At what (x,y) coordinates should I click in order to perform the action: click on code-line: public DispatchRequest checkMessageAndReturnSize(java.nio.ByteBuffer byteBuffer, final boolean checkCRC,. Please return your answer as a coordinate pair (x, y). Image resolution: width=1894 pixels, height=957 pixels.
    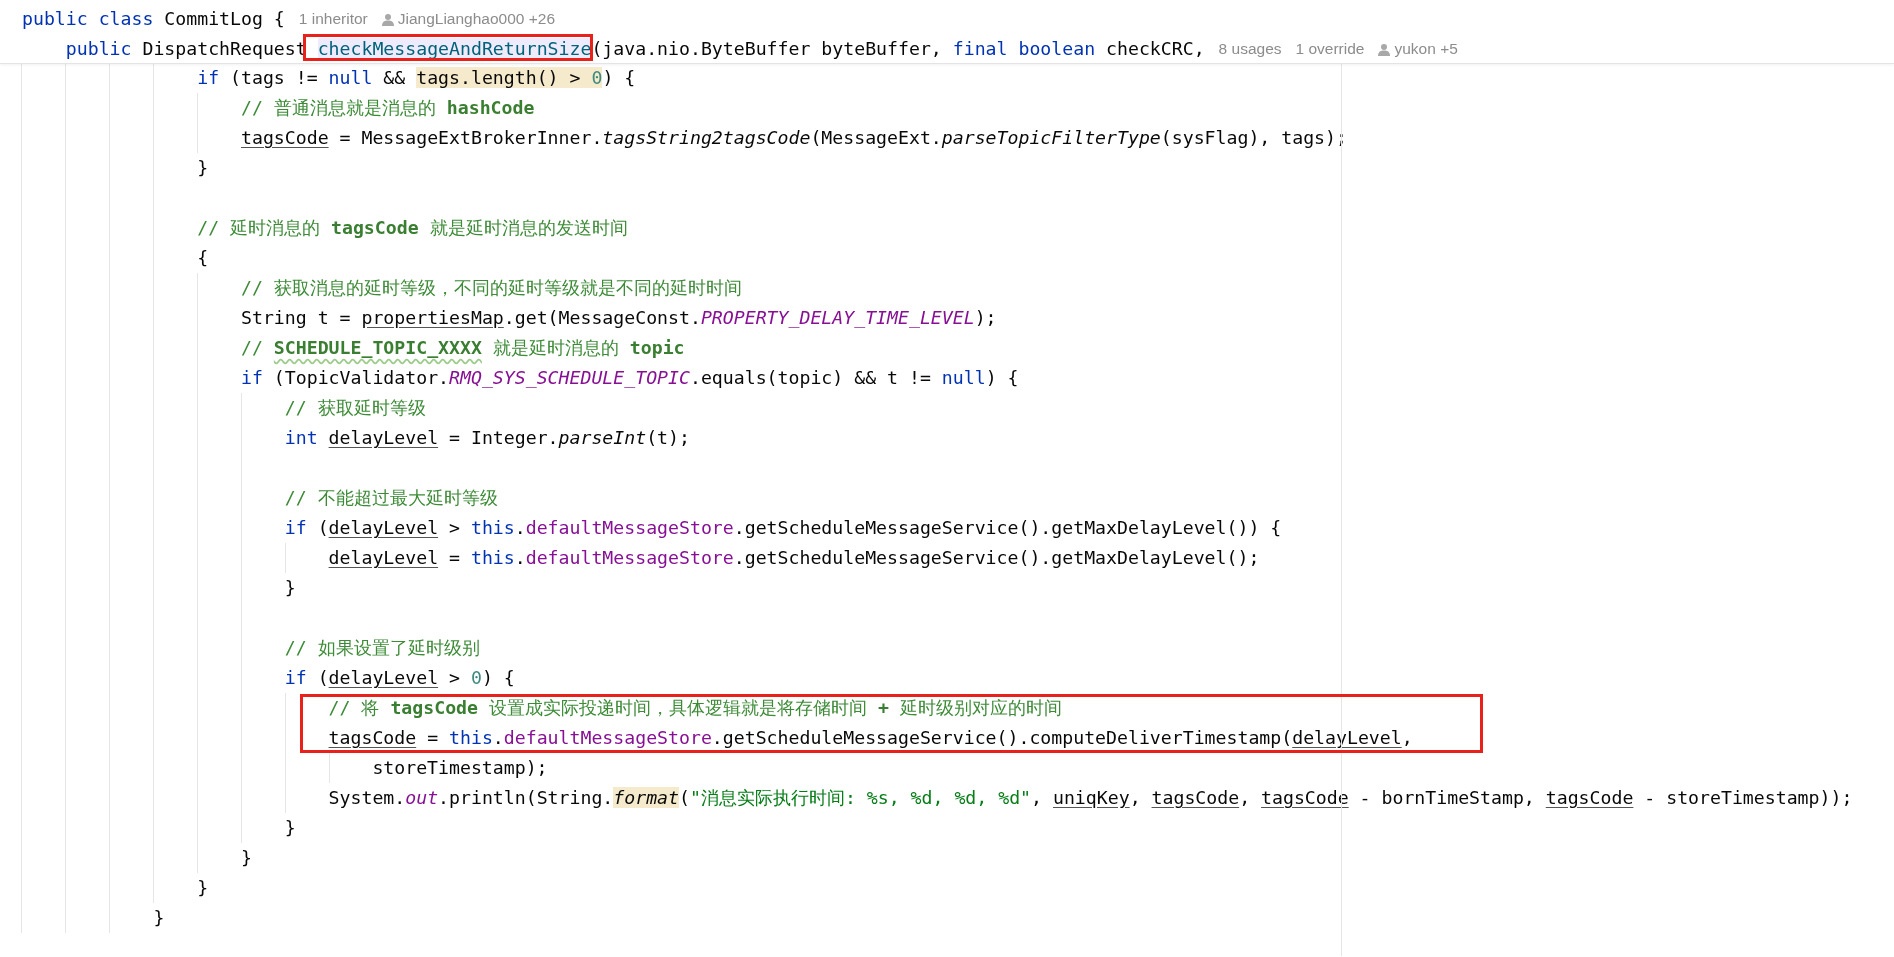
    Looking at the image, I should click on (635, 49).